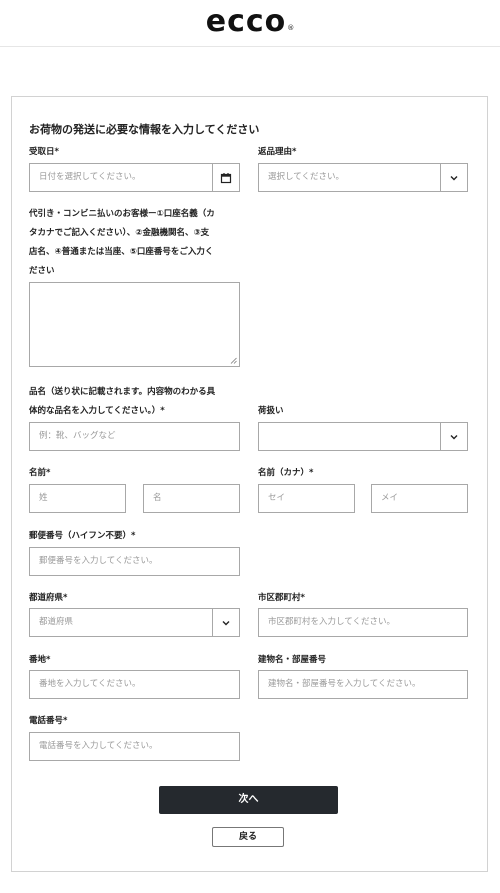  What do you see at coordinates (134, 622) in the screenshot?
I see `prefecture-select: 都道府県` at bounding box center [134, 622].